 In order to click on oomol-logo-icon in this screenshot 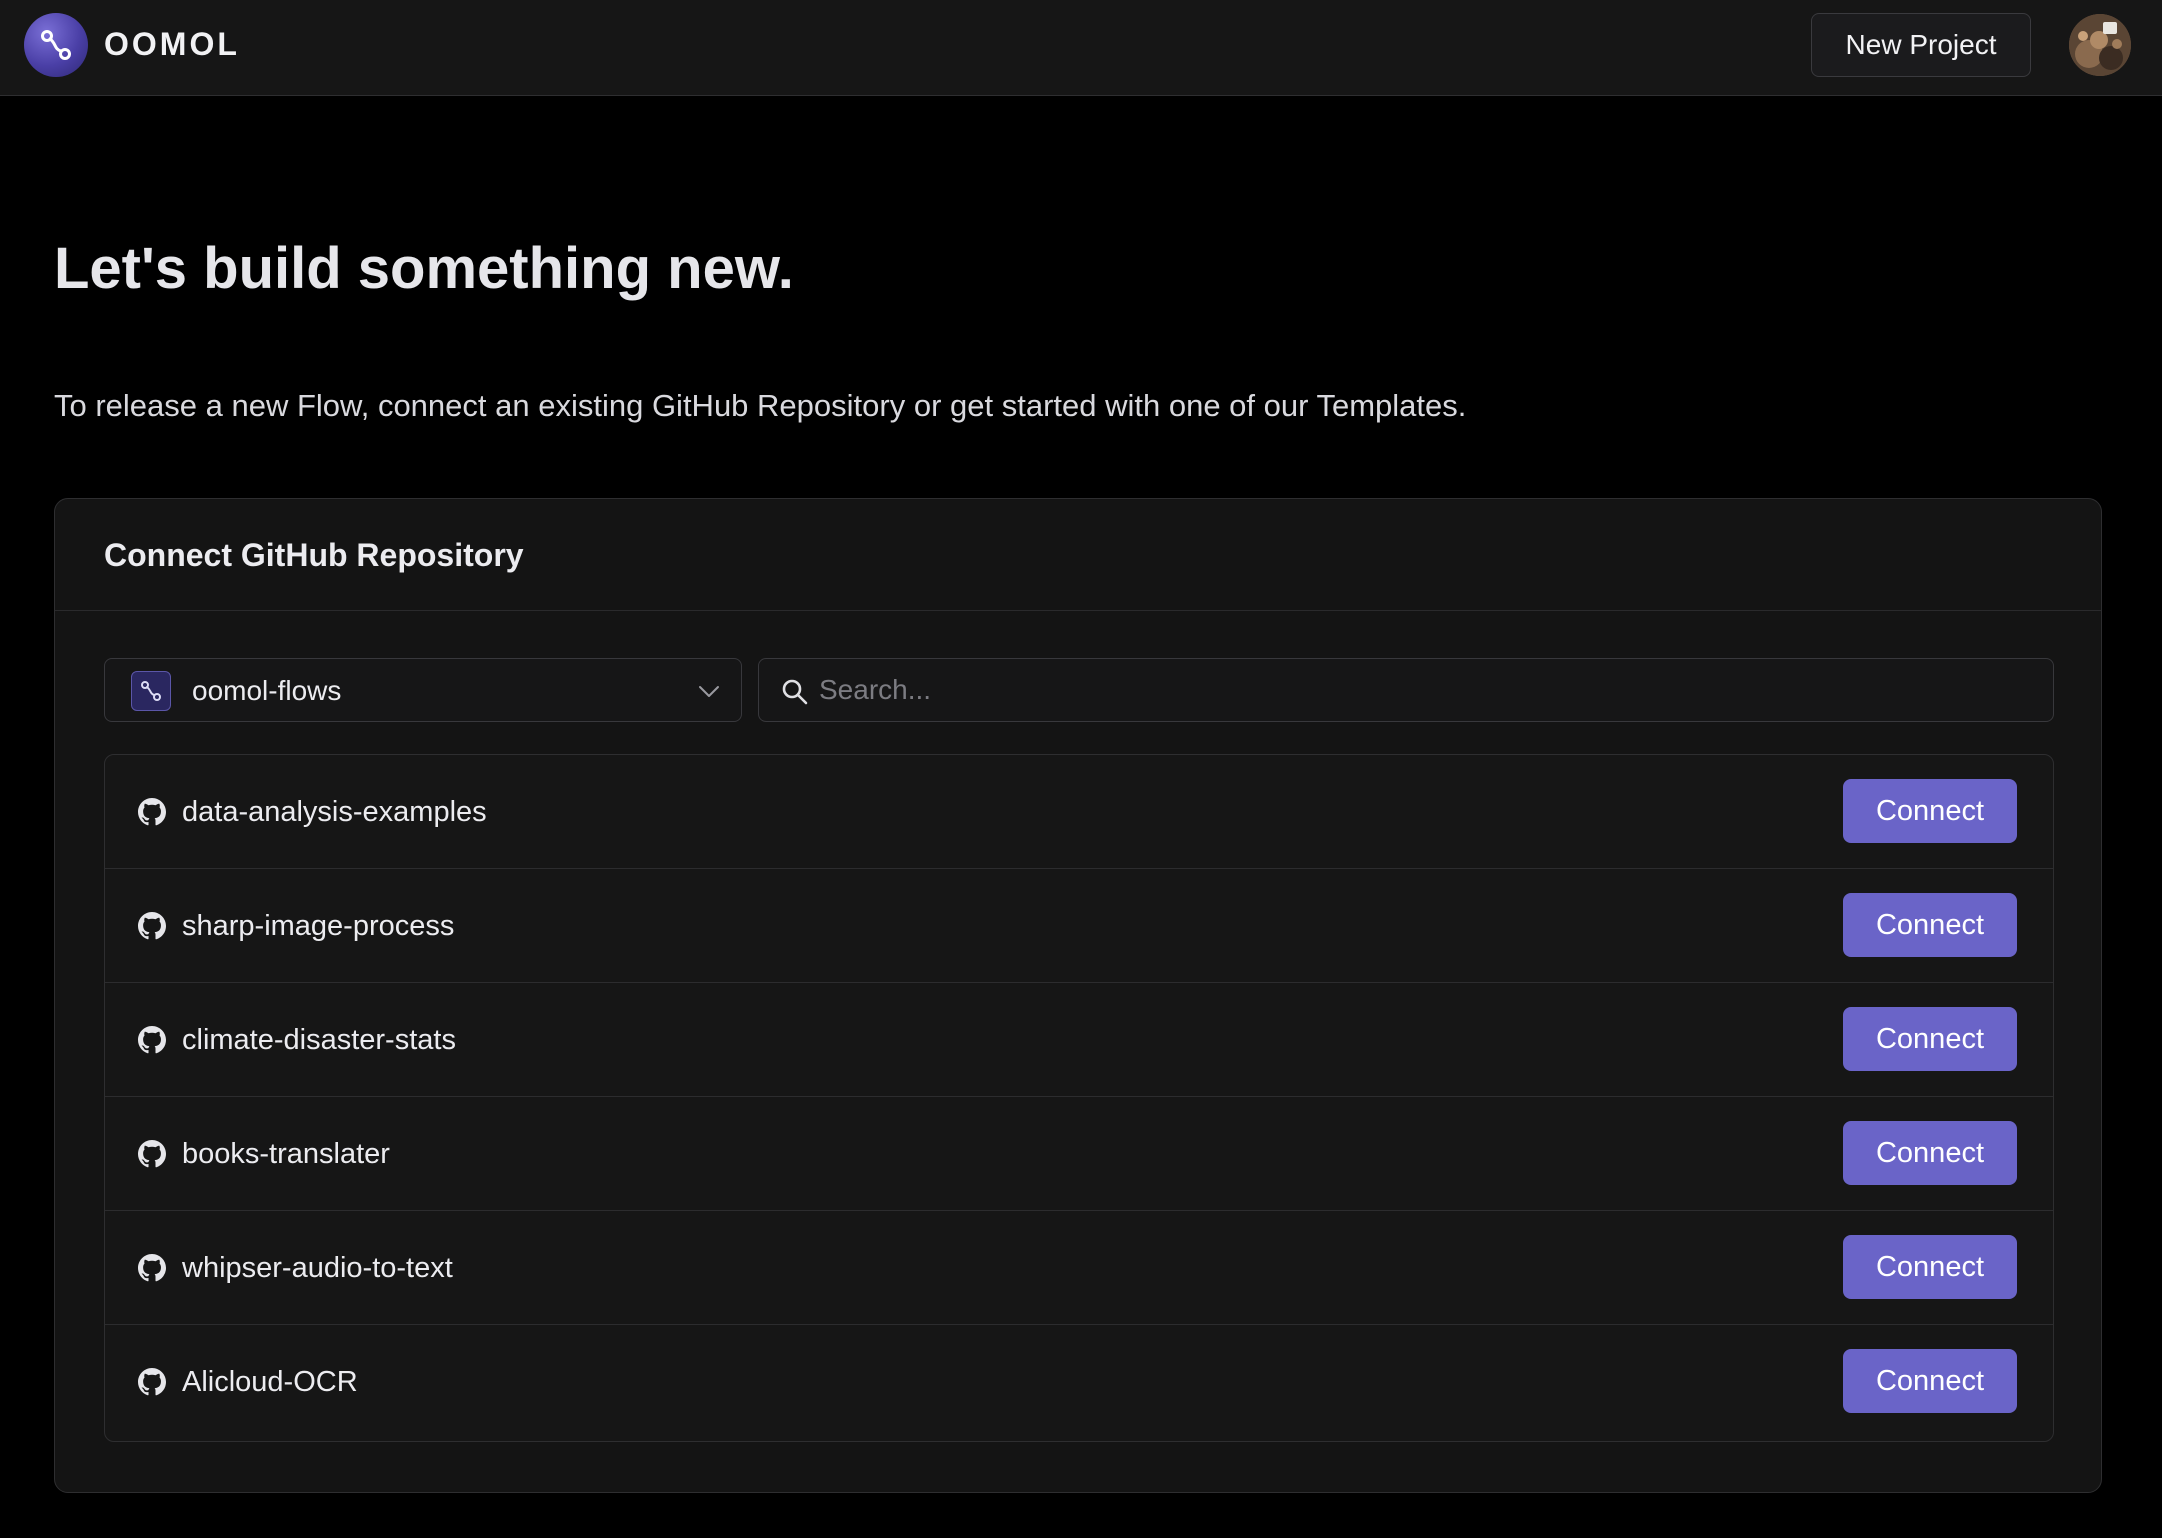, I will do `click(56, 45)`.